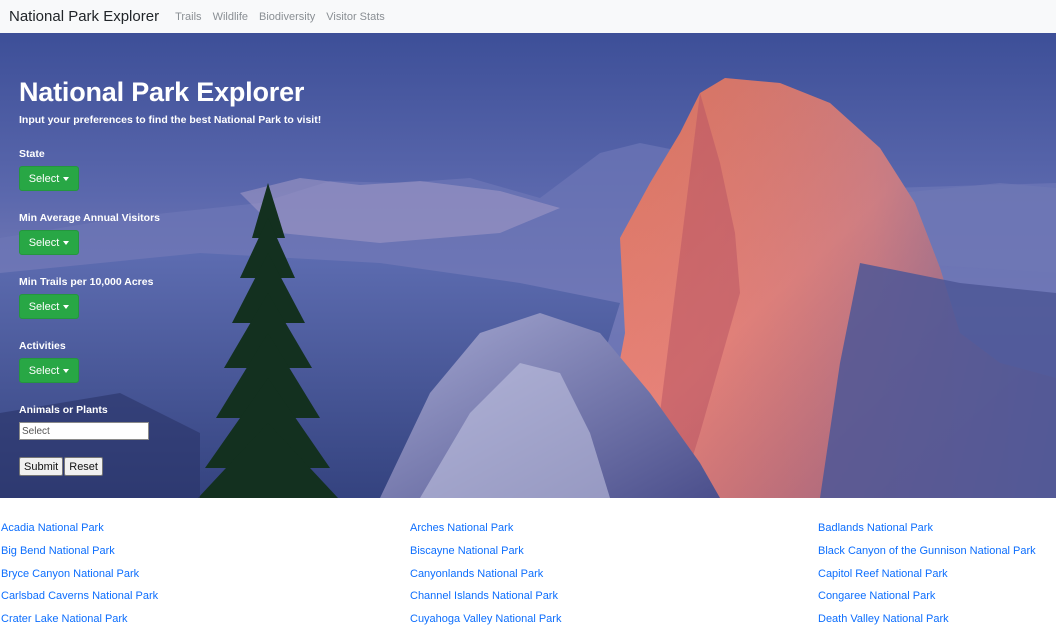 The height and width of the screenshot is (631, 1056). Describe the element at coordinates (355, 17) in the screenshot. I see `nav-link-visitor-stats: Visitor Stats` at that location.